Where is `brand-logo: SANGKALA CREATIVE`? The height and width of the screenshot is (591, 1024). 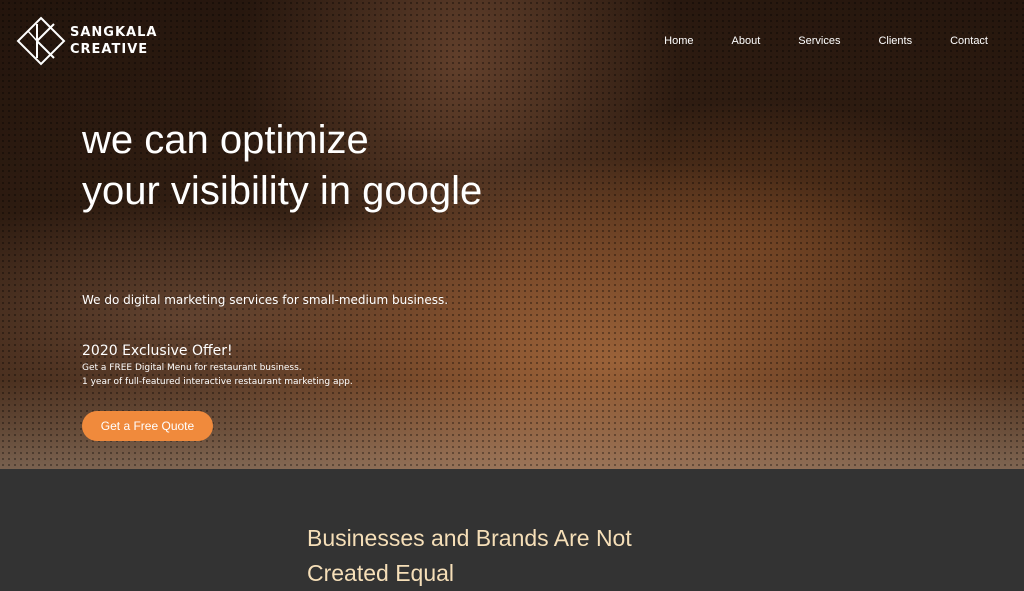
brand-logo: SANGKALA CREATIVE is located at coordinates (86, 41).